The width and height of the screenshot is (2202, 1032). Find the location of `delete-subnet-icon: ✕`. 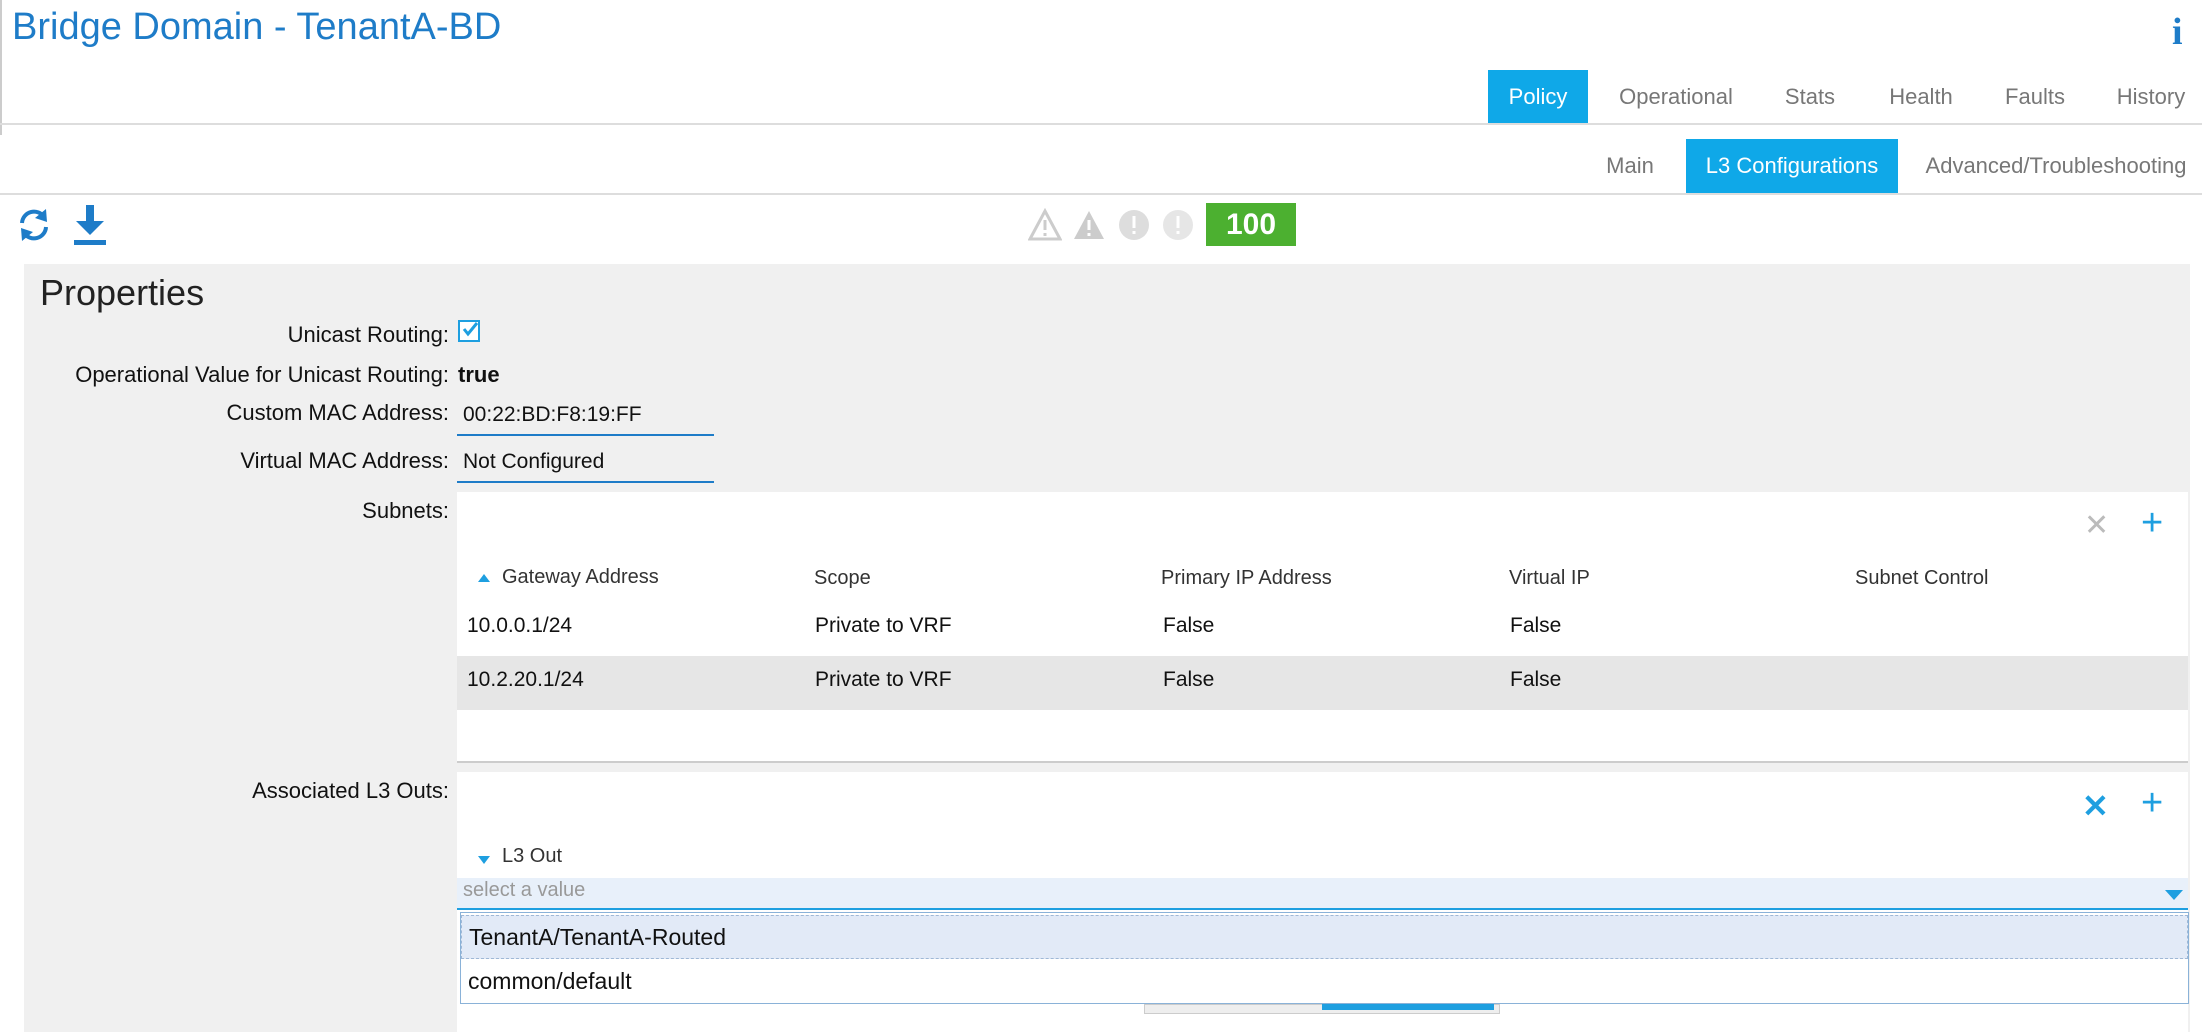

delete-subnet-icon: ✕ is located at coordinates (2096, 526).